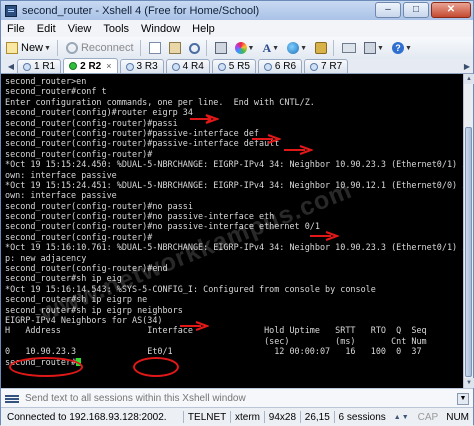  What do you see at coordinates (99, 205) in the screenshot?
I see `terminal-line: second_router(config-router)#no passi` at bounding box center [99, 205].